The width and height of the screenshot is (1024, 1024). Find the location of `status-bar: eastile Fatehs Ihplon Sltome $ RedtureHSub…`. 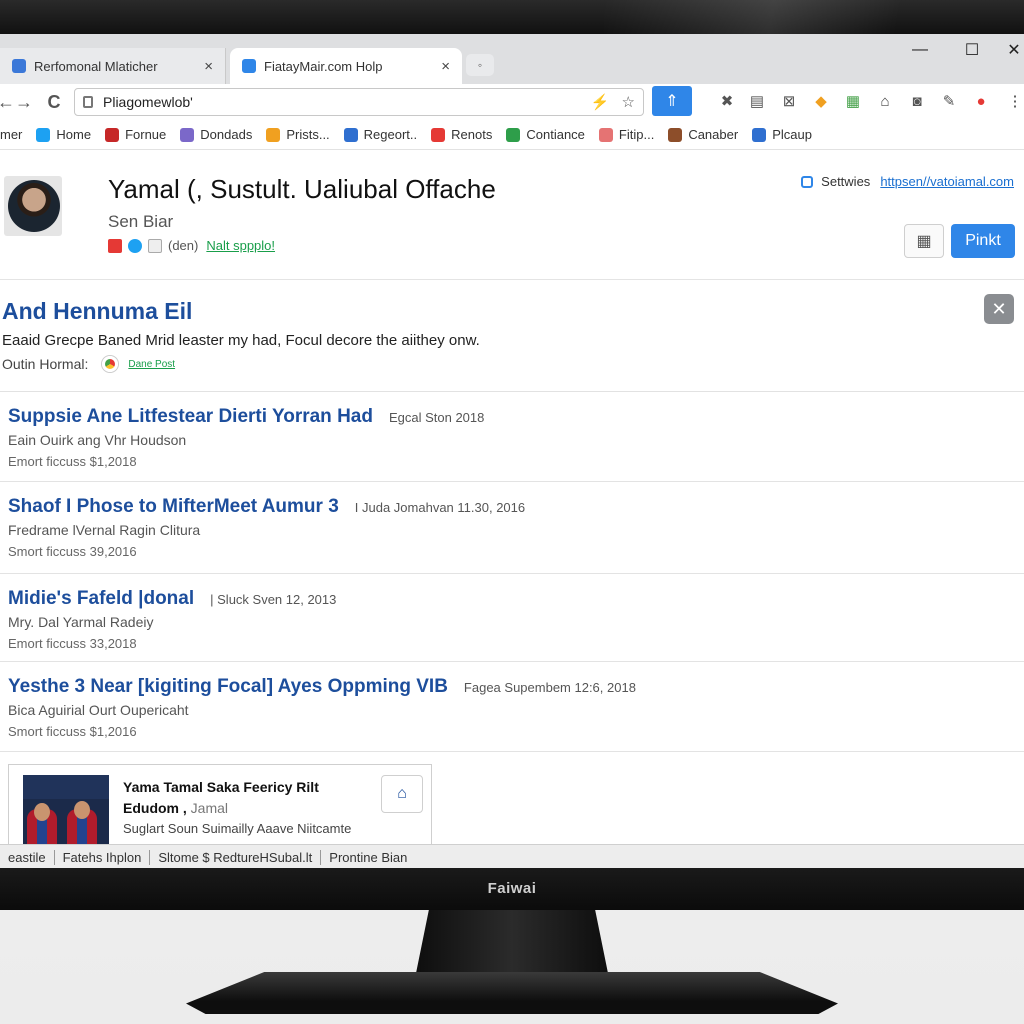

status-bar: eastile Fatehs Ihplon Sltome $ RedtureHSub… is located at coordinates (512, 857).